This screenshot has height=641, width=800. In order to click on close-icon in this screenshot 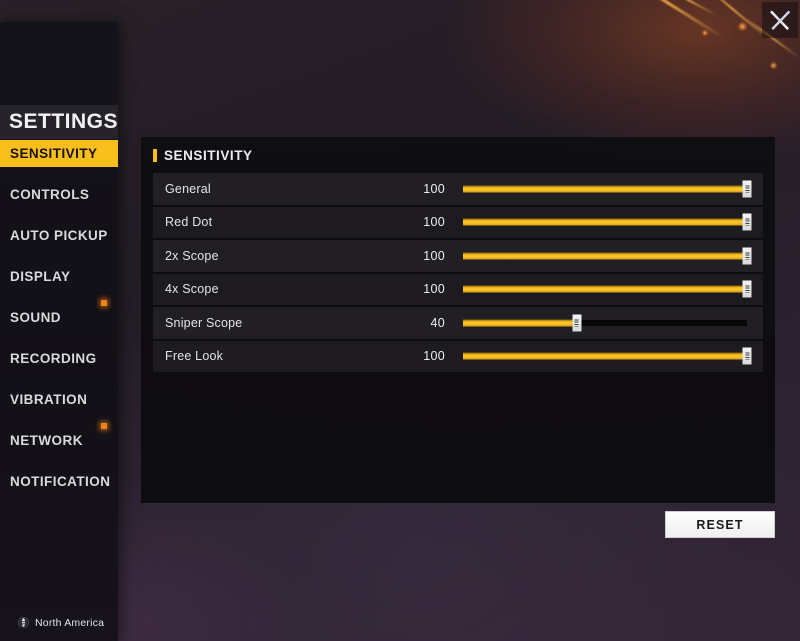, I will do `click(780, 20)`.